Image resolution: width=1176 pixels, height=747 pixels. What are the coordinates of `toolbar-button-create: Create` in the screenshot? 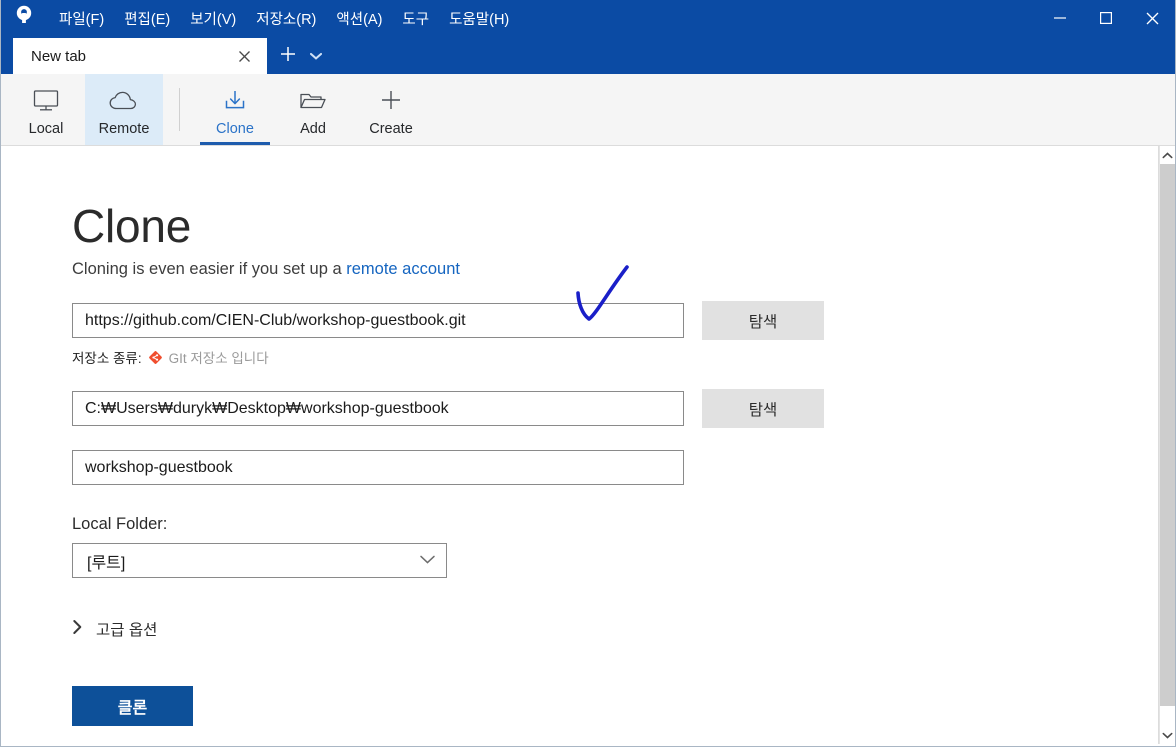 It's located at (391, 109).